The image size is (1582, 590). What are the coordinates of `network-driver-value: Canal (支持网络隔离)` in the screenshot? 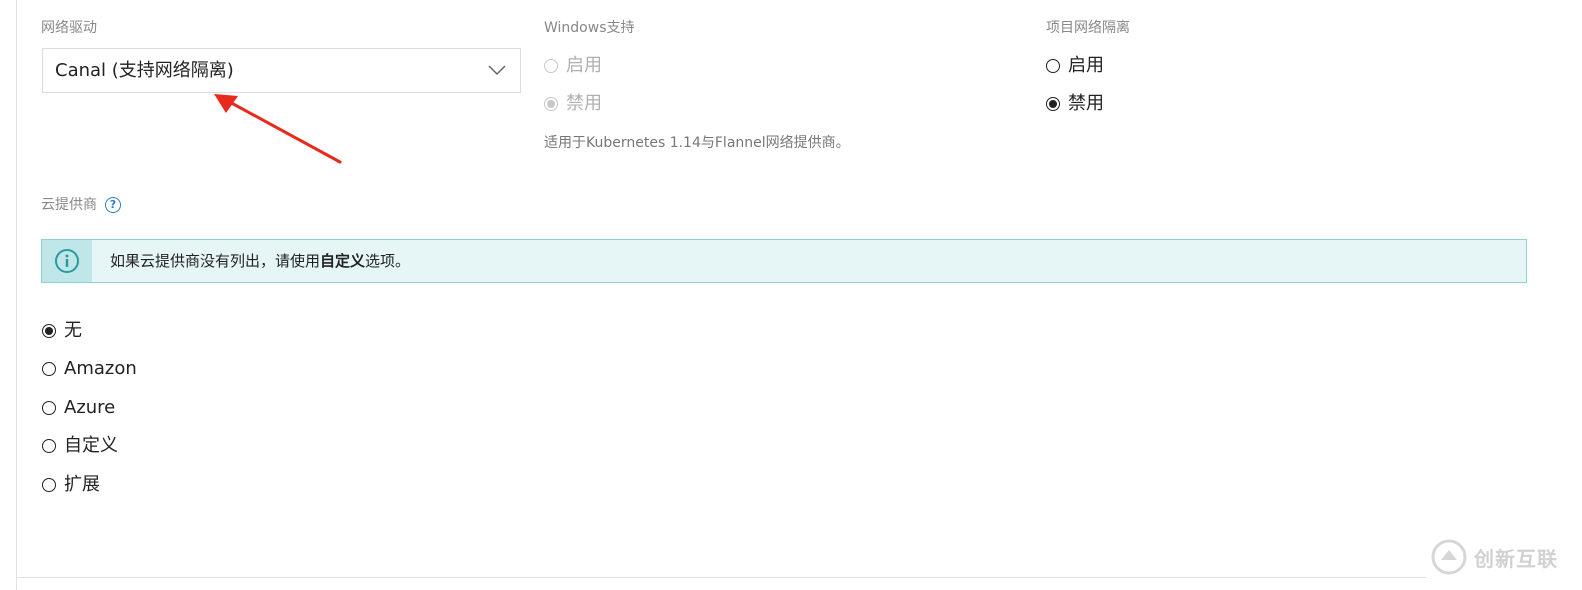 It's located at (144, 70).